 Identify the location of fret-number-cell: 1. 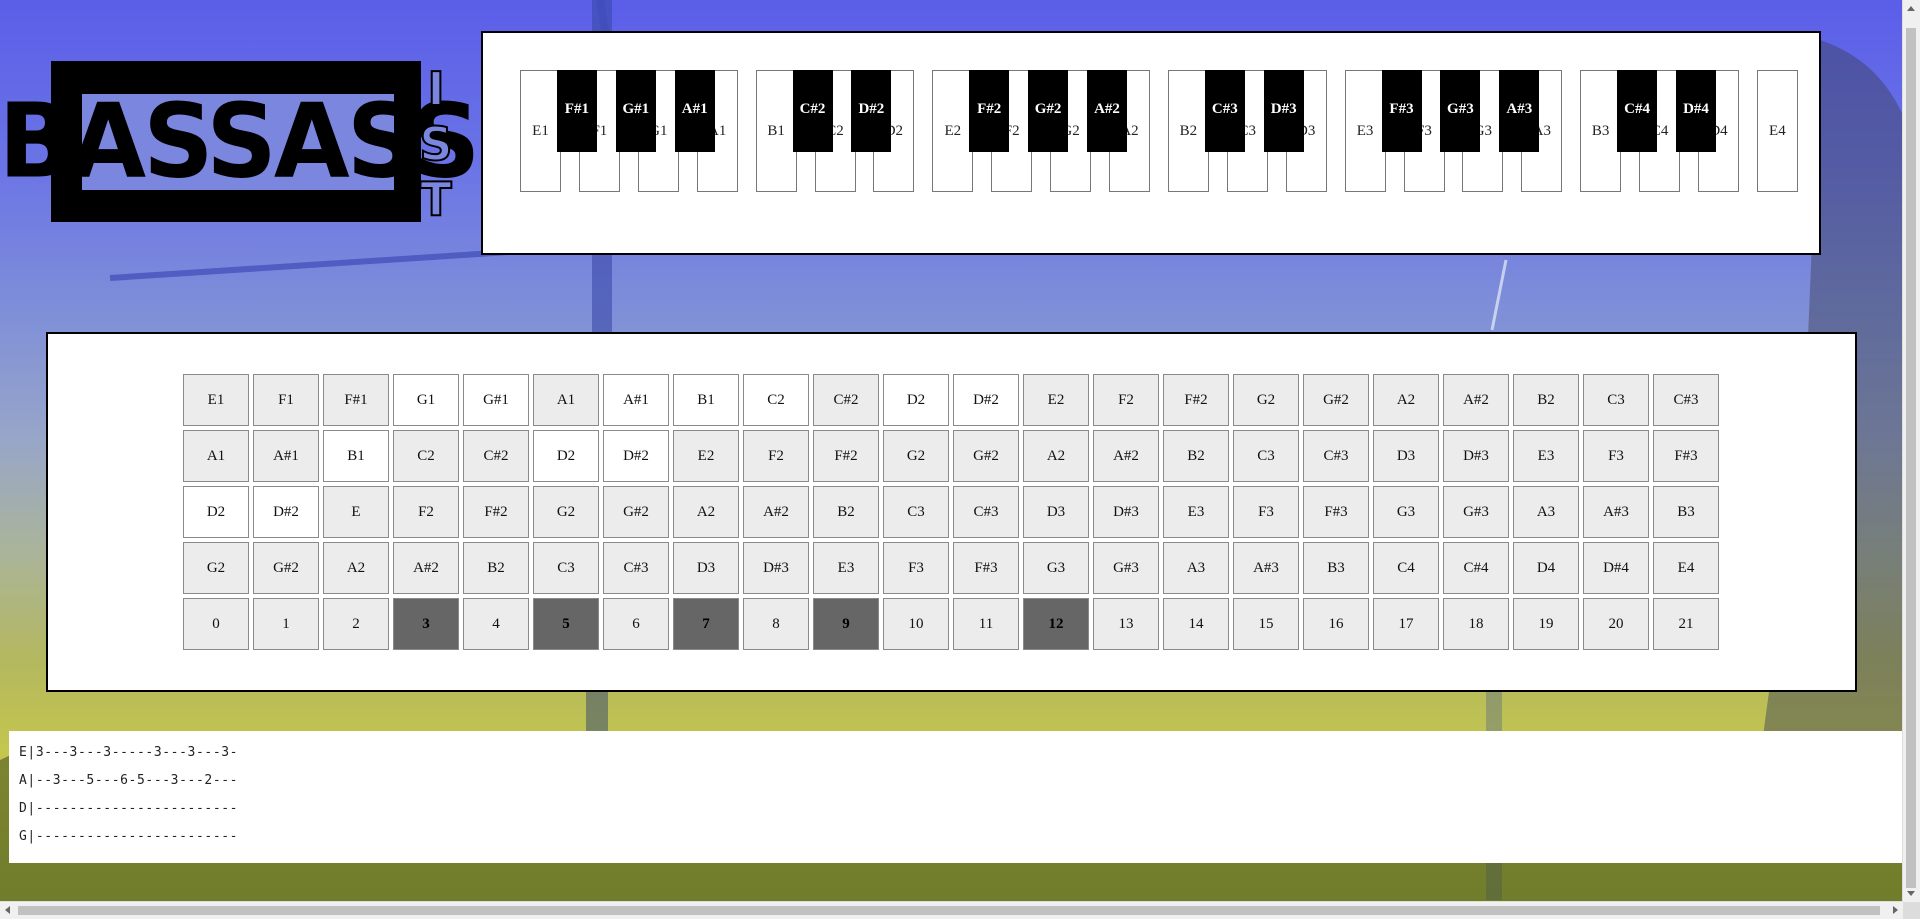
(286, 624).